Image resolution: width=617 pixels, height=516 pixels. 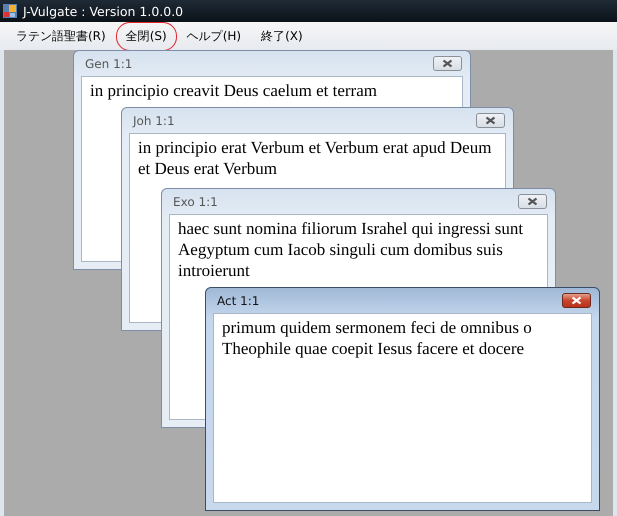 What do you see at coordinates (61, 36) in the screenshot?
I see `menu-item: ラテン語聖書(R)` at bounding box center [61, 36].